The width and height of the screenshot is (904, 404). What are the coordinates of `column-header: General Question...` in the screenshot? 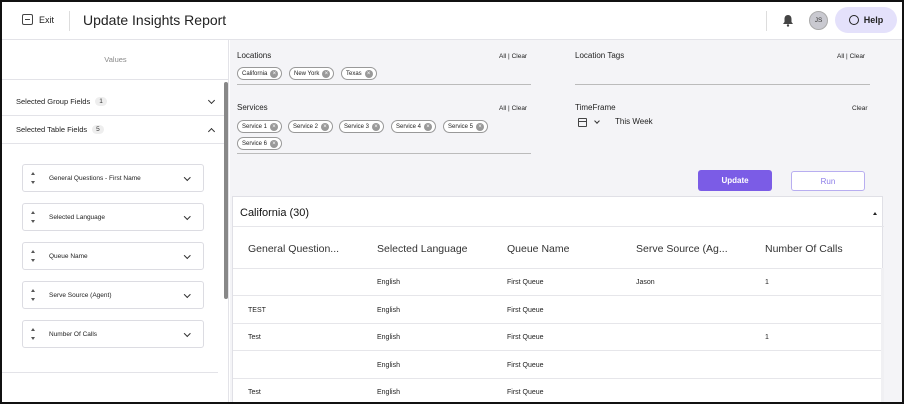 It's located at (293, 249).